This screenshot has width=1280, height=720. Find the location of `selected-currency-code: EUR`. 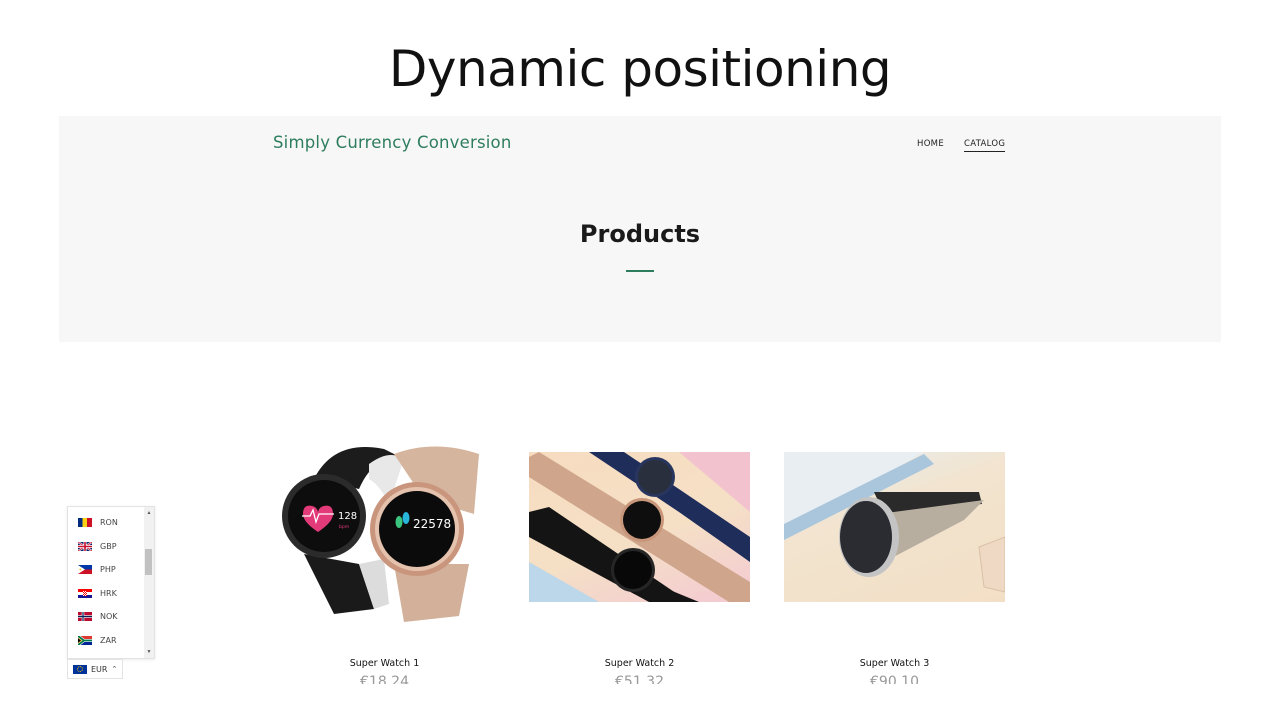

selected-currency-code: EUR is located at coordinates (99, 669).